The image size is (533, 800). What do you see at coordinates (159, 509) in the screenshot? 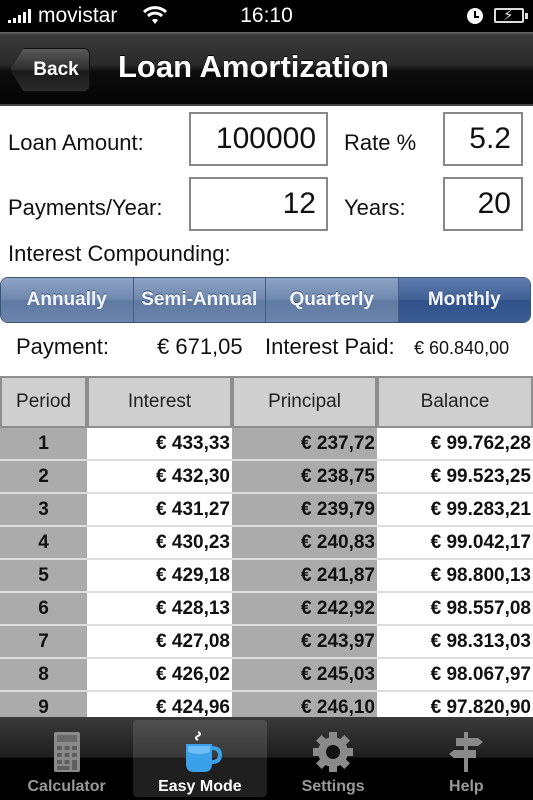
I see `cell-interest: € 431,27` at bounding box center [159, 509].